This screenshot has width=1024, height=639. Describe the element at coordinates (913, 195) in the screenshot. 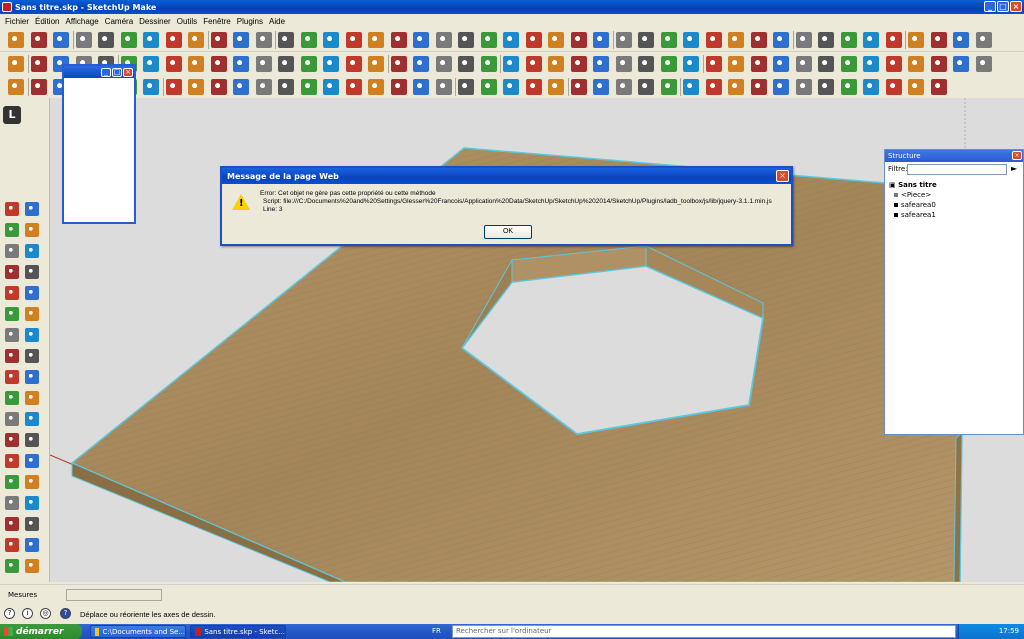

I see `tree-node-piece: <Piece>` at that location.